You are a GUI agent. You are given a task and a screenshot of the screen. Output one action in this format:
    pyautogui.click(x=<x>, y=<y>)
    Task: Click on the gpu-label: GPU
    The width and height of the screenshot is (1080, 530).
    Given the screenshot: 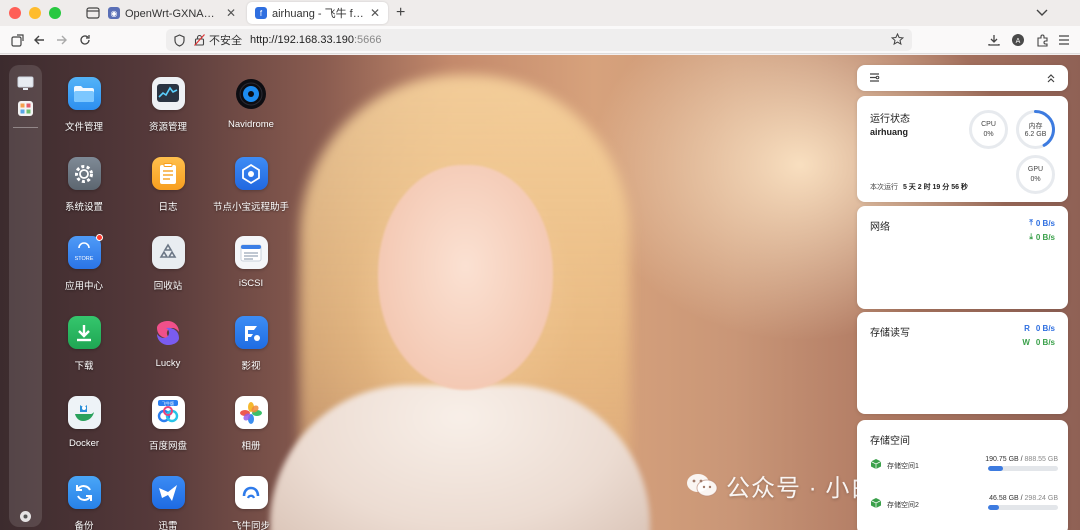 What is the action you would take?
    pyautogui.click(x=1035, y=169)
    